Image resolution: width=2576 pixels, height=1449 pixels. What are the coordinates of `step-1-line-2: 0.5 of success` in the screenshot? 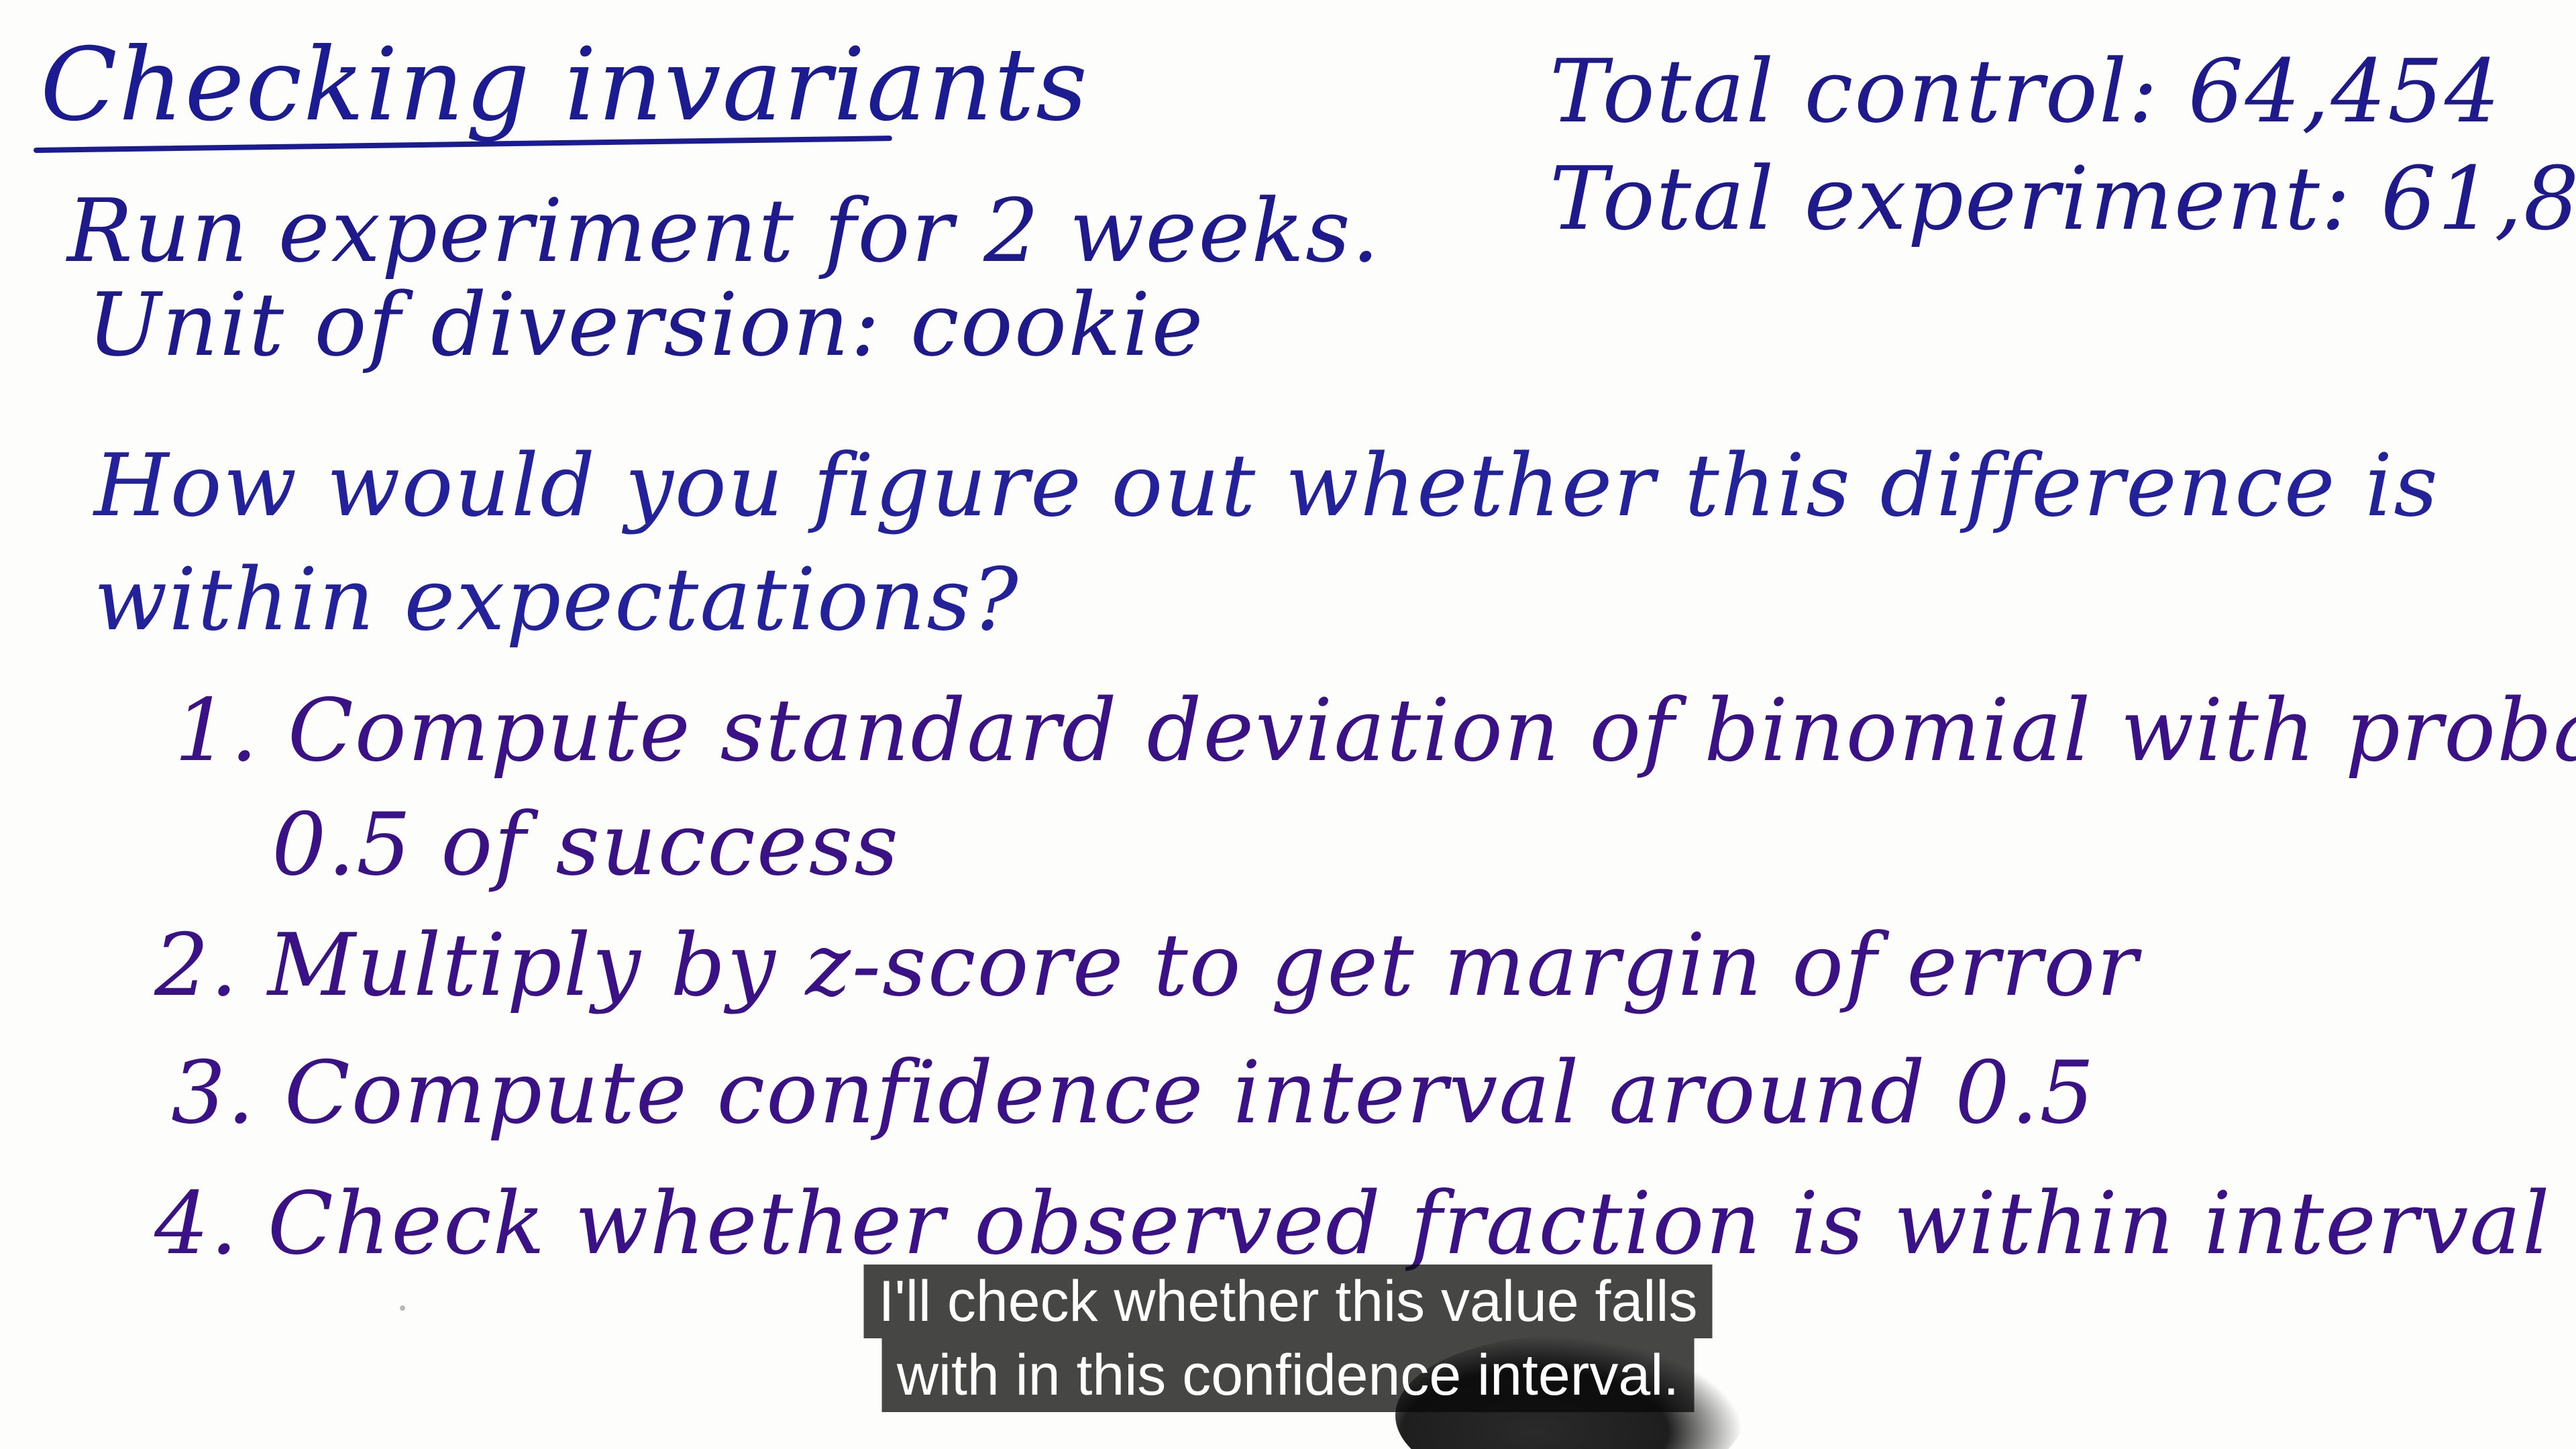 It's located at (586, 845).